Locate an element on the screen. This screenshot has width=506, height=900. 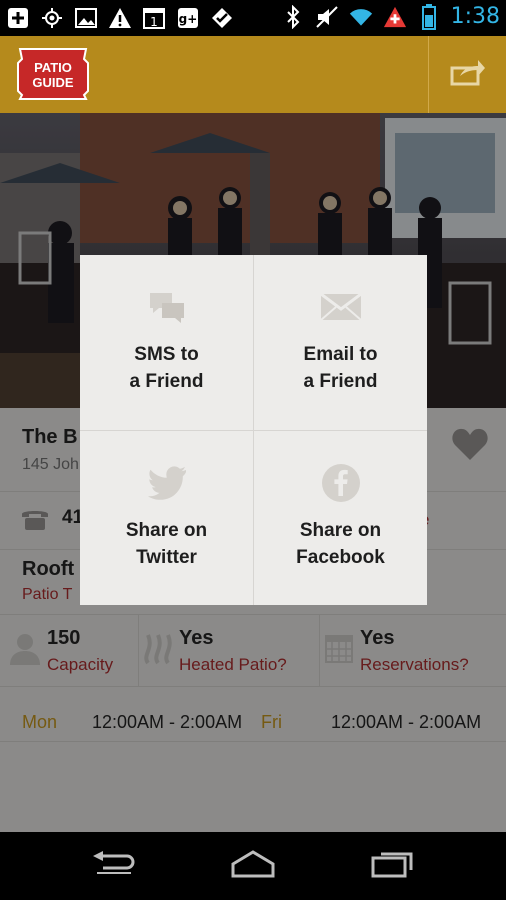
sms-option-label: SMS to a Friend is located at coordinates (166, 368).